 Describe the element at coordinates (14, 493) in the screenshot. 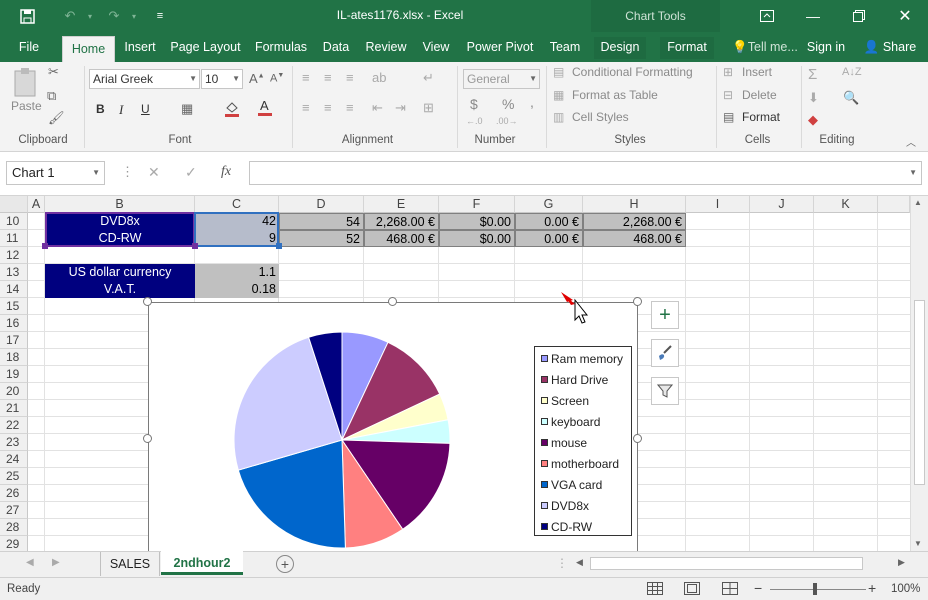

I see `row-header: 26` at that location.